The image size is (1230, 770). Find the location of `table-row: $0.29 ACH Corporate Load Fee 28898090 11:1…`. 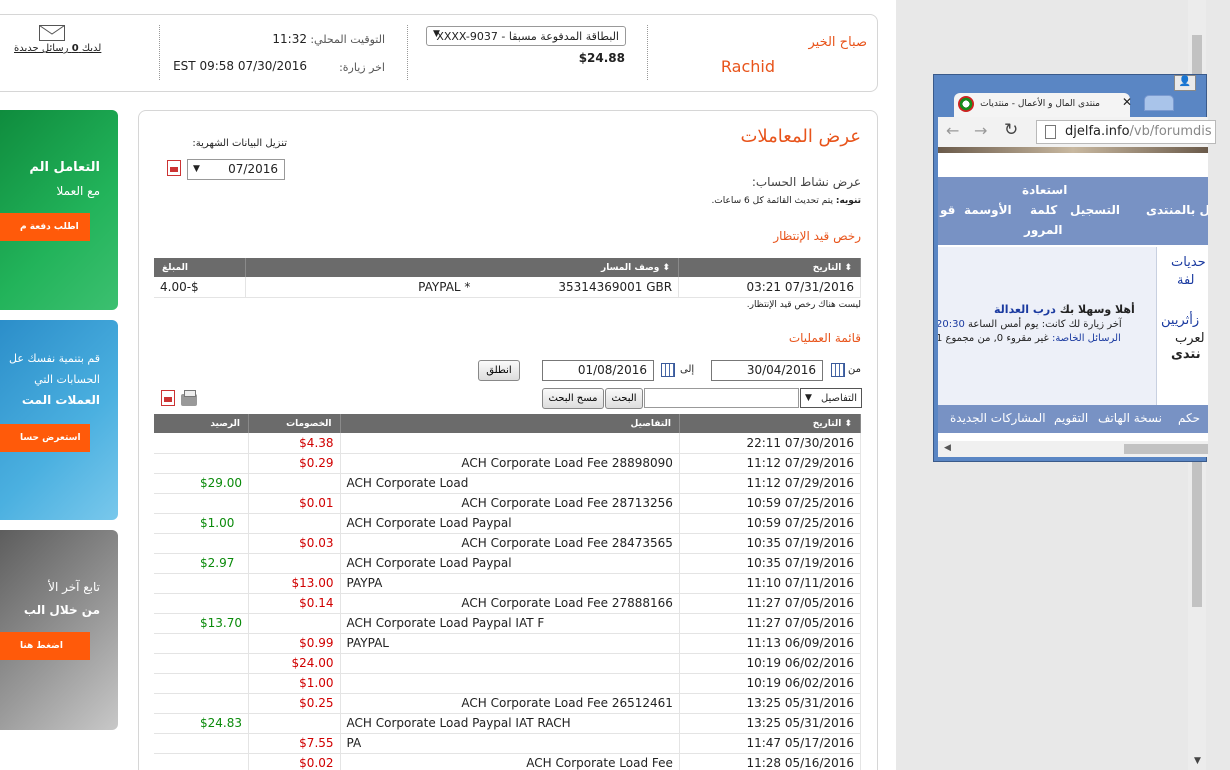

table-row: $0.29 ACH Corporate Load Fee 28898090 11:1… is located at coordinates (508, 463).